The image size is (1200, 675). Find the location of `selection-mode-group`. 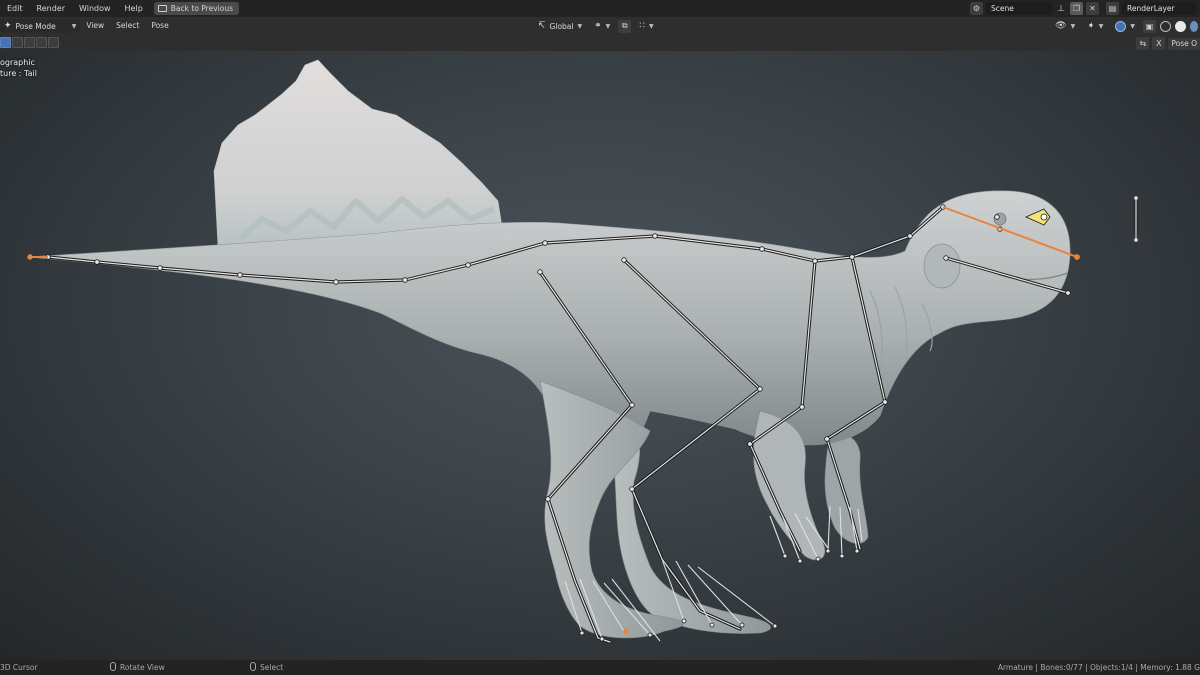

selection-mode-group is located at coordinates (29, 42).